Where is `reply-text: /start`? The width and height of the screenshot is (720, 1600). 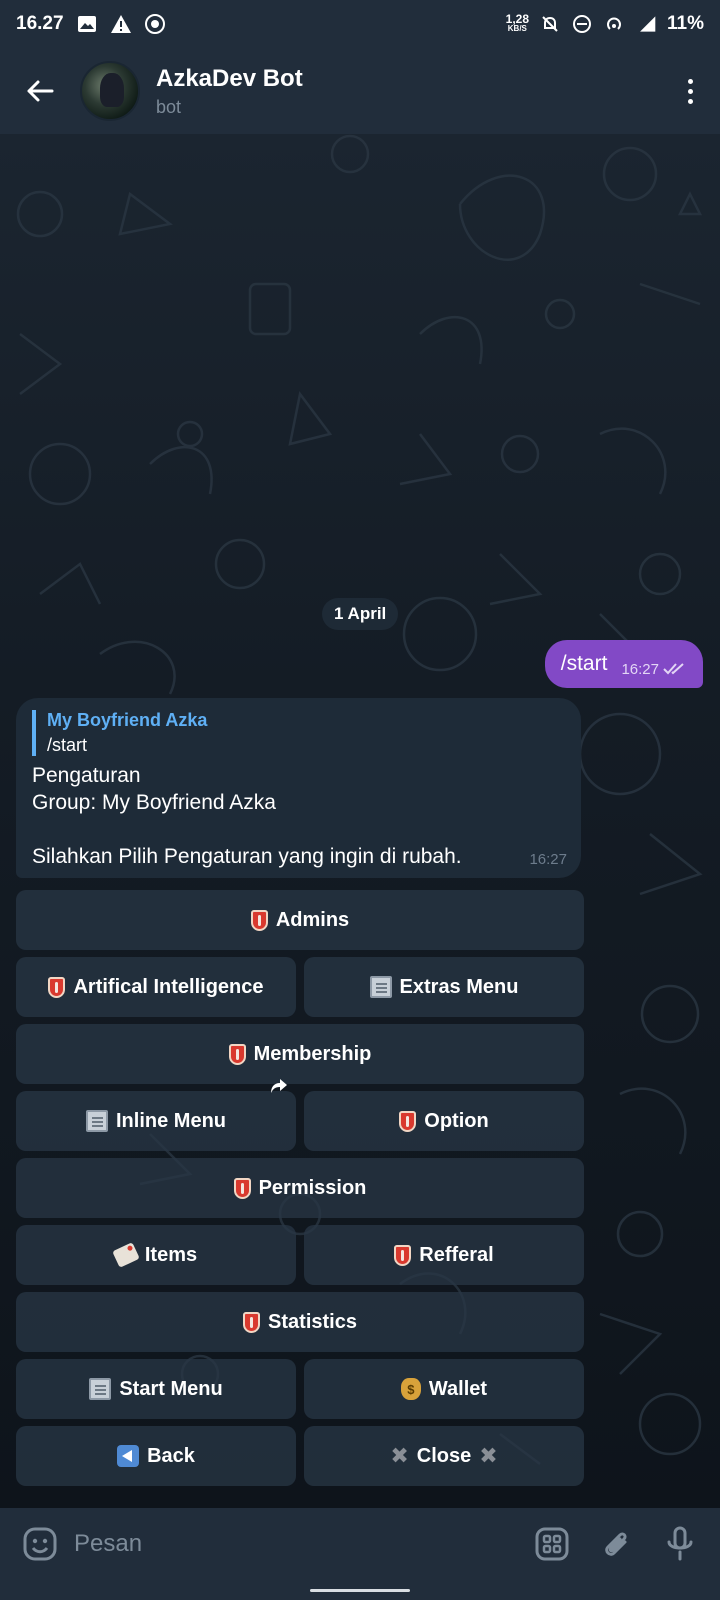
reply-text: /start is located at coordinates (67, 745).